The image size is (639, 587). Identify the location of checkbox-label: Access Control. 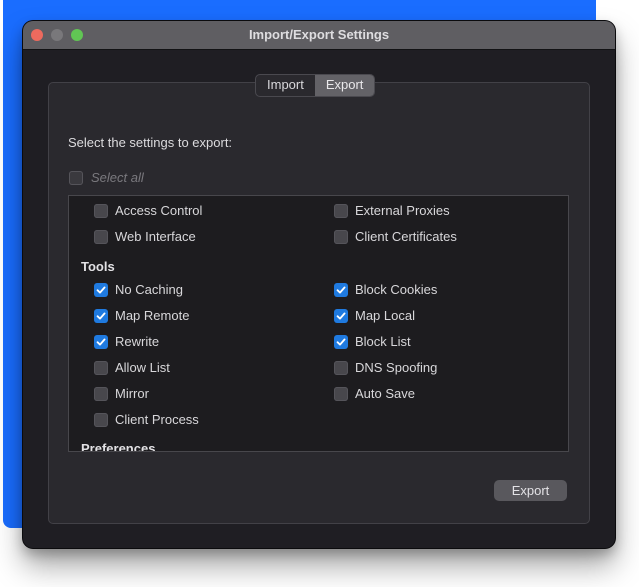
(159, 210).